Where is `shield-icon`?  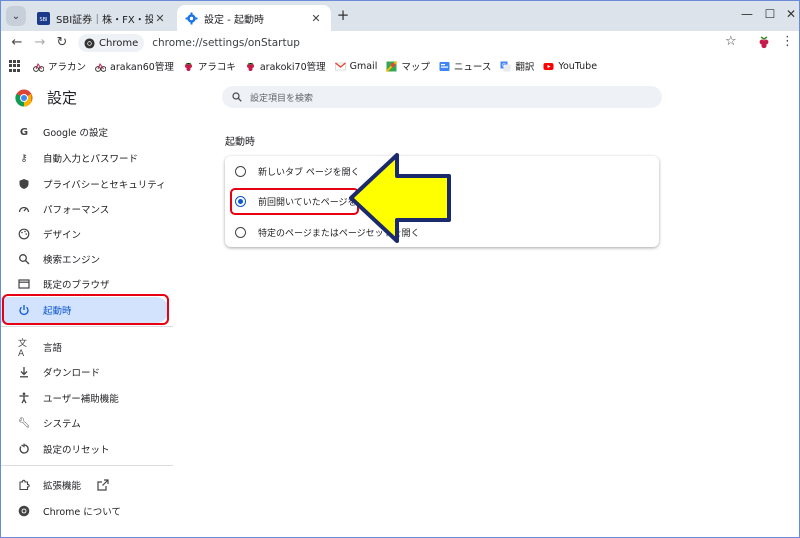 shield-icon is located at coordinates (24, 184).